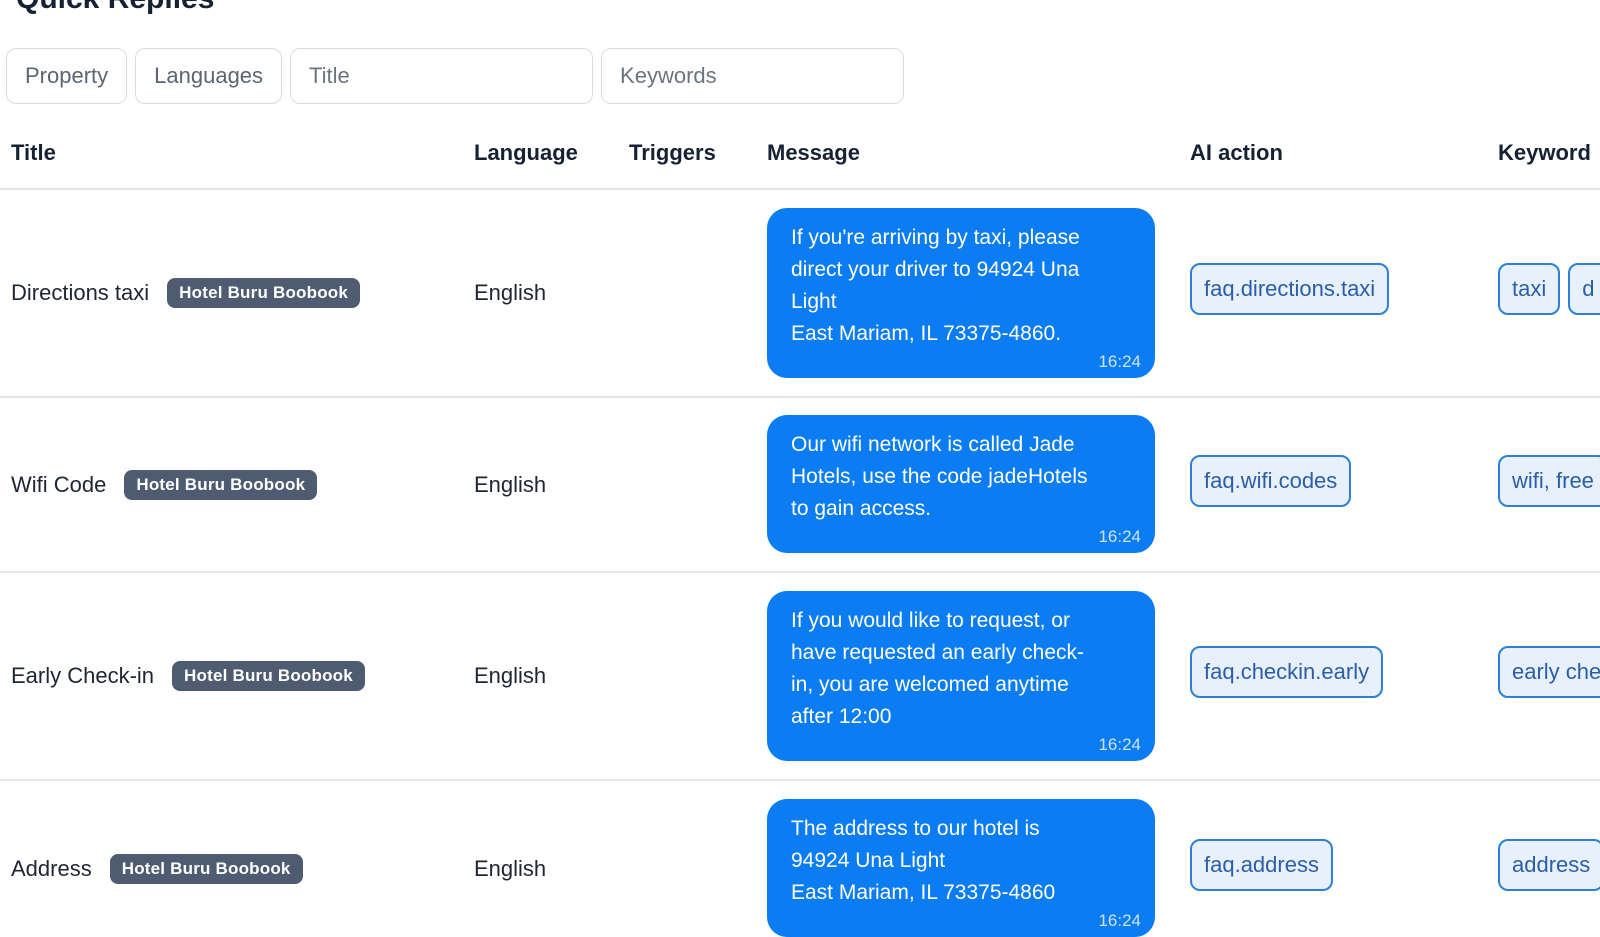 This screenshot has height=937, width=1600. Describe the element at coordinates (1271, 481) in the screenshot. I see `ai-action-chip: faq.wifi.codes` at that location.